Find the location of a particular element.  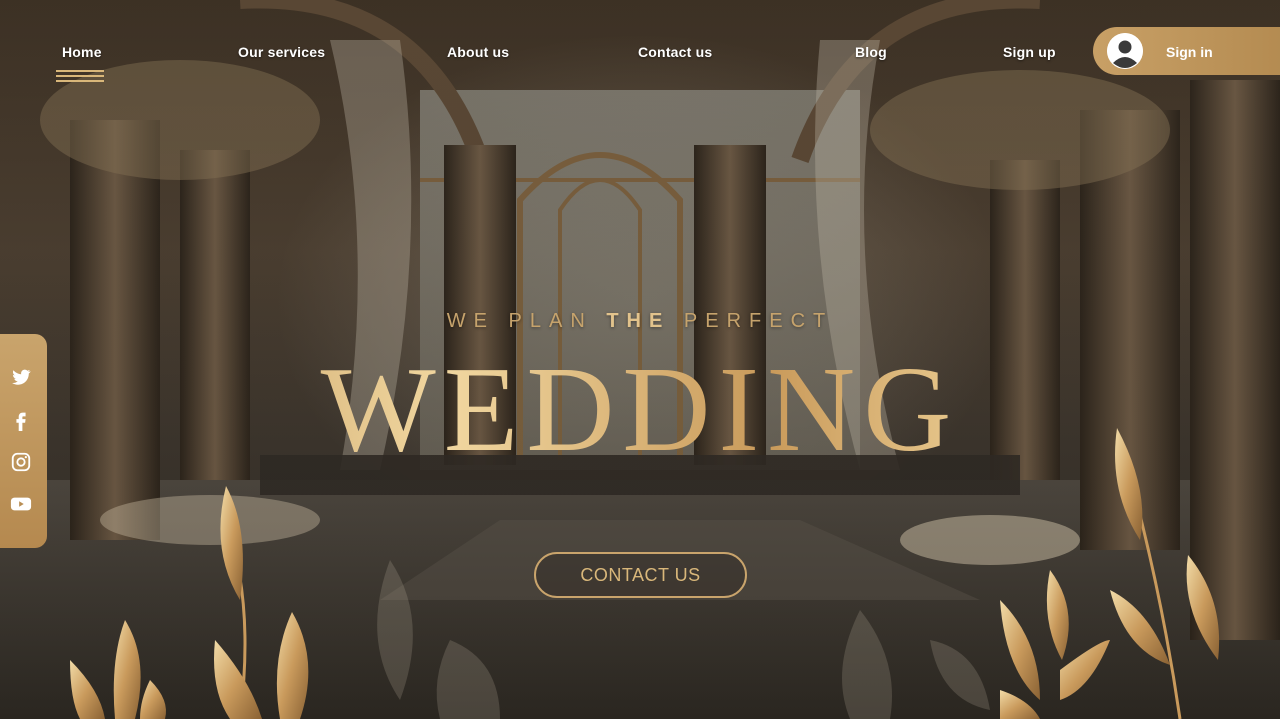

active-nav-indicator is located at coordinates (80, 76).